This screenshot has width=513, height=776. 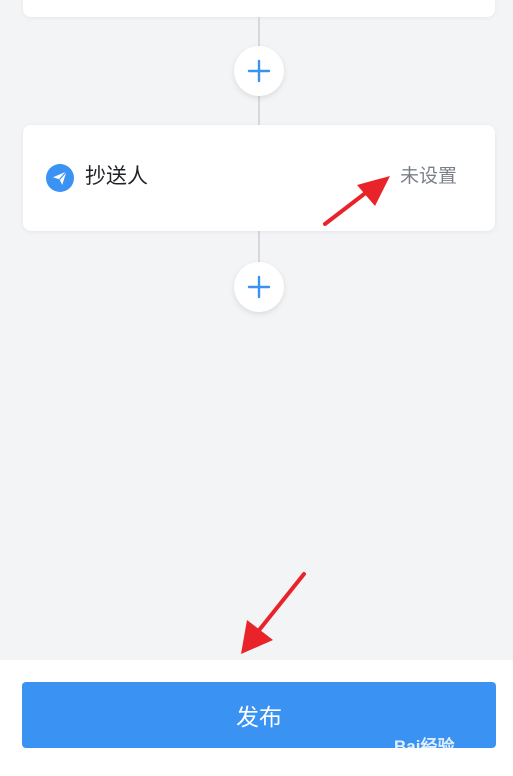 What do you see at coordinates (447, 747) in the screenshot?
I see `watermark-logo: Bai经验 jingyan.baidu.com` at bounding box center [447, 747].